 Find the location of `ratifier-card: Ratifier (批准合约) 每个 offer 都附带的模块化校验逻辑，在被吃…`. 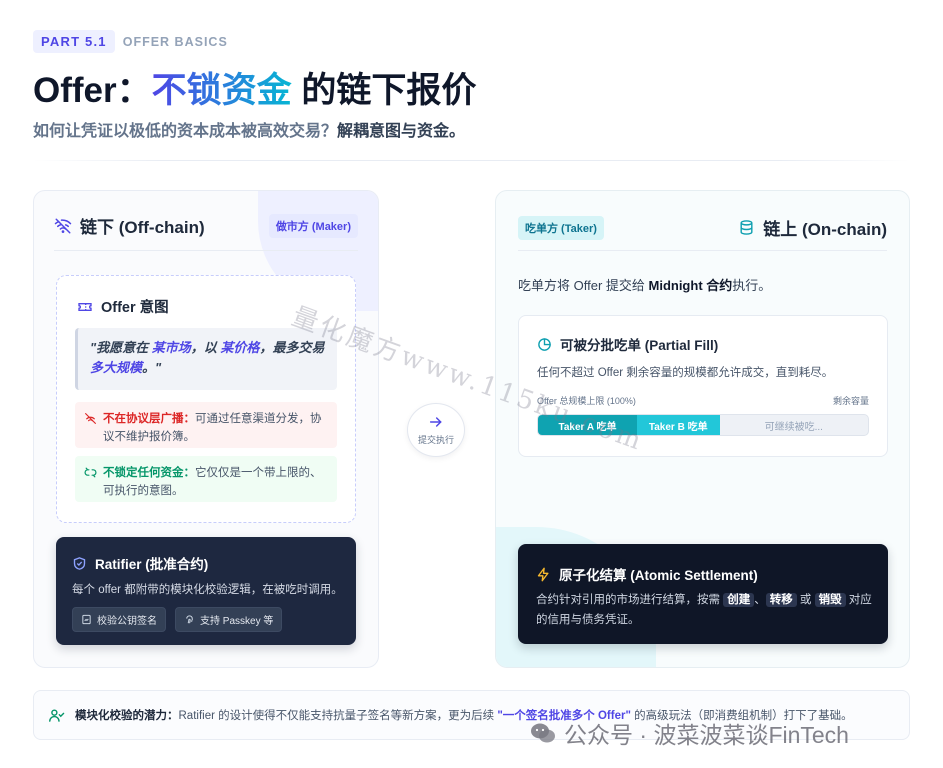

ratifier-card: Ratifier (批准合约) 每个 offer 都附带的模块化校验逻辑，在被吃… is located at coordinates (206, 591).